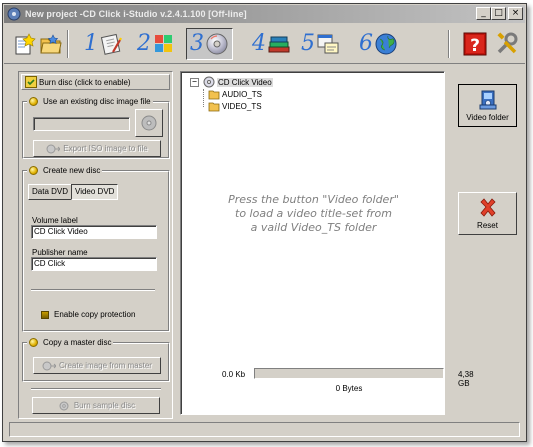  I want to click on copy-disc-icon, so click(49, 365).